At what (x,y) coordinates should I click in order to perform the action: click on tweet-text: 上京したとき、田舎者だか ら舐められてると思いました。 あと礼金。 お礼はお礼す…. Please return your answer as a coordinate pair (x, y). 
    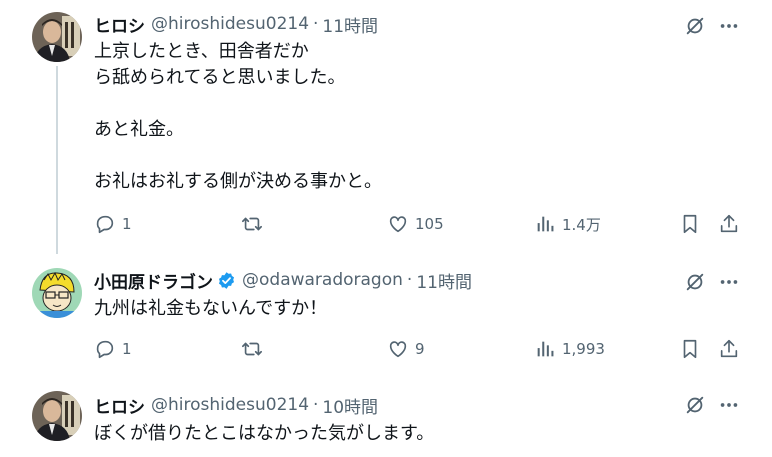
    Looking at the image, I should click on (238, 116).